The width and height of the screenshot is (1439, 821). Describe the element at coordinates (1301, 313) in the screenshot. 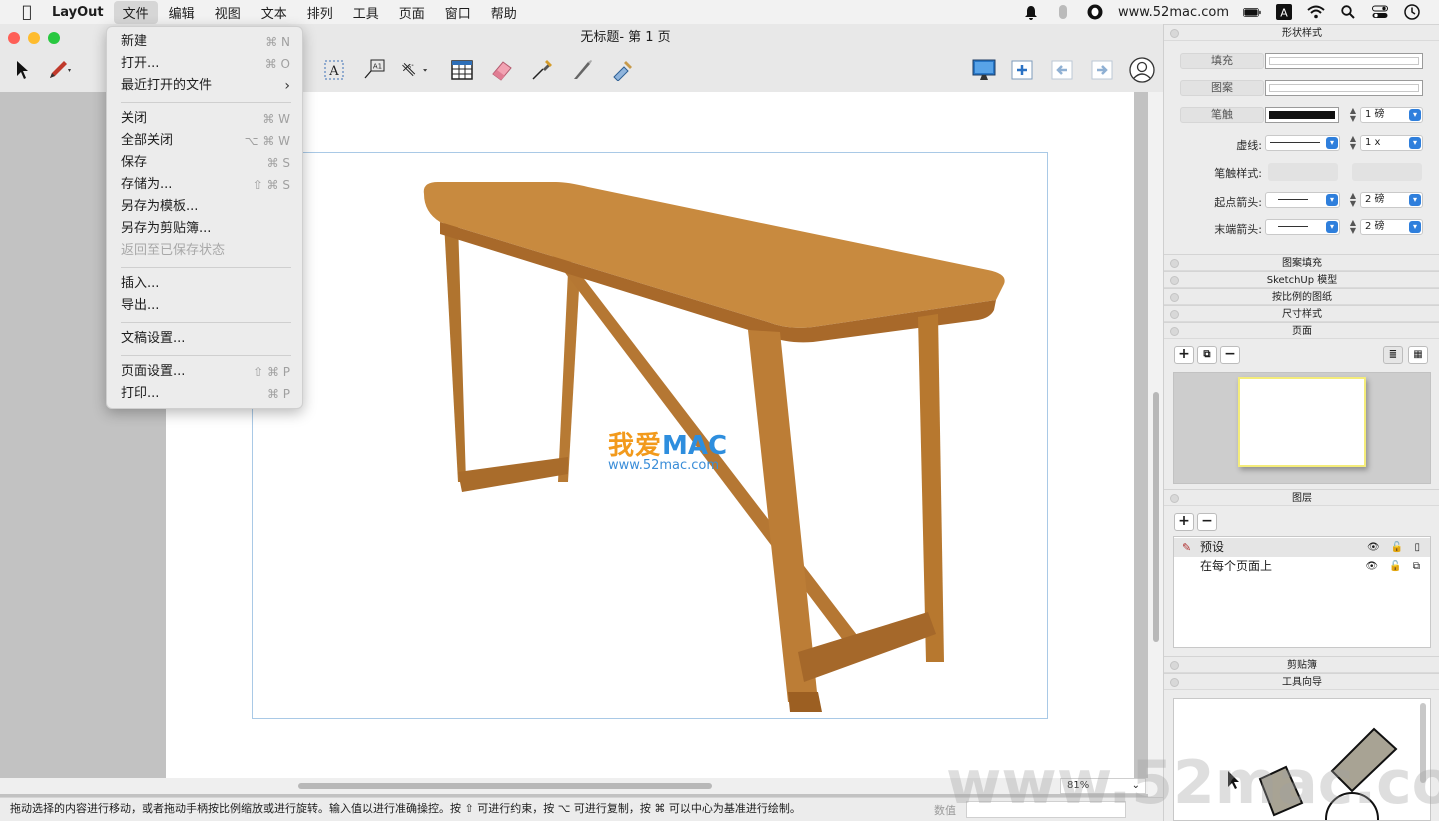

I see `dimension-style-panel-header: 尺寸样式` at that location.